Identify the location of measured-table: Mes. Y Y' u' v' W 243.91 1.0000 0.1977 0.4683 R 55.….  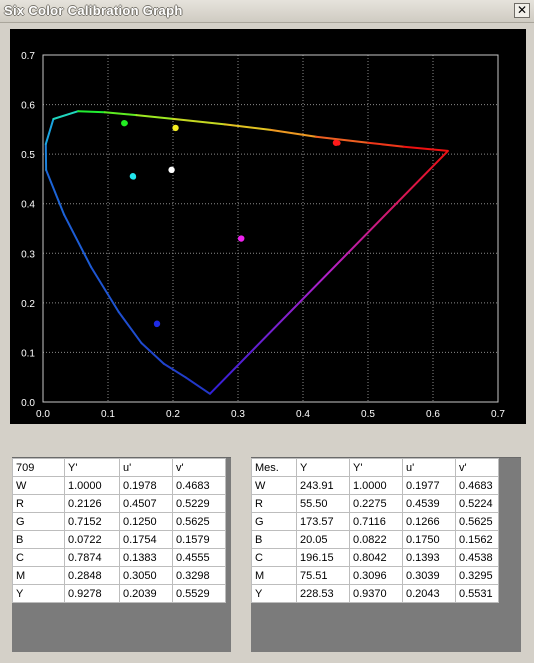
(375, 530).